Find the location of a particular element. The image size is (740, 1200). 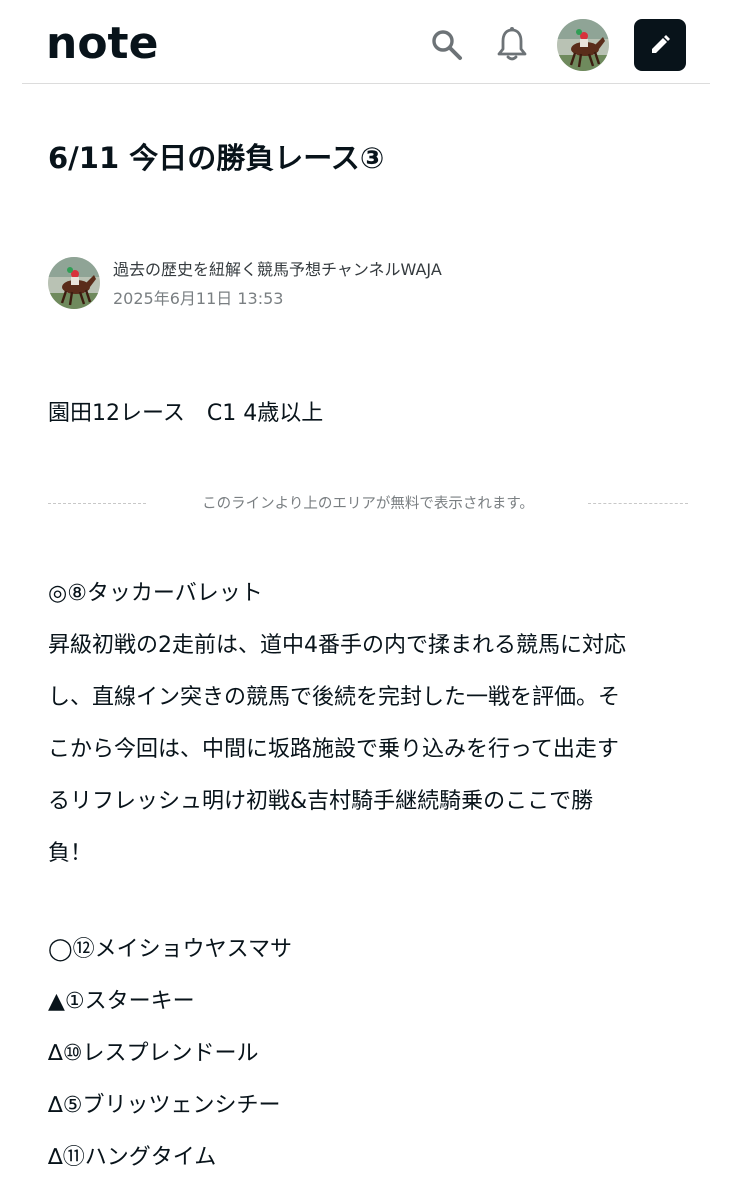

pick-list-item: ∆⑪ハングタイム is located at coordinates (132, 1157).